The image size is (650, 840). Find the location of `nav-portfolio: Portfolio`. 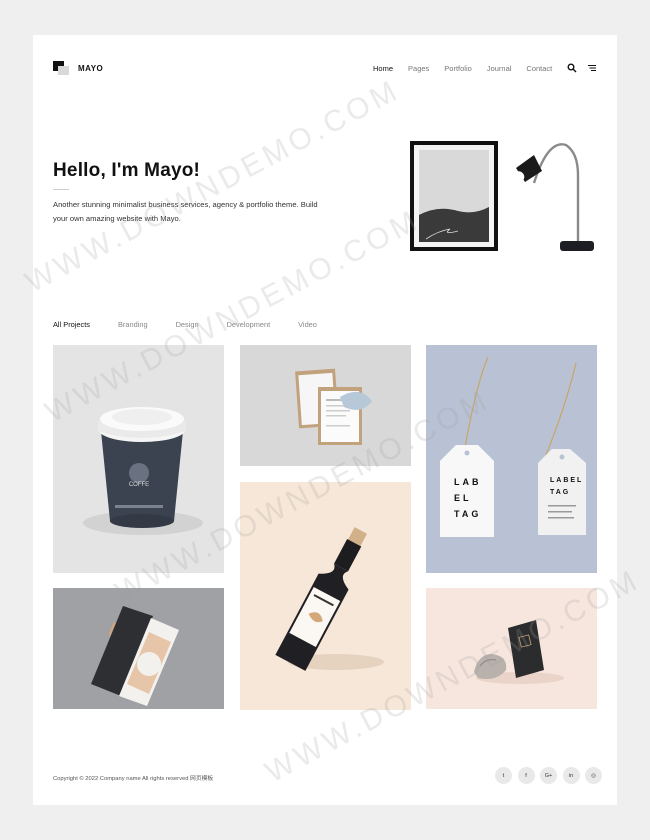

nav-portfolio: Portfolio is located at coordinates (458, 68).